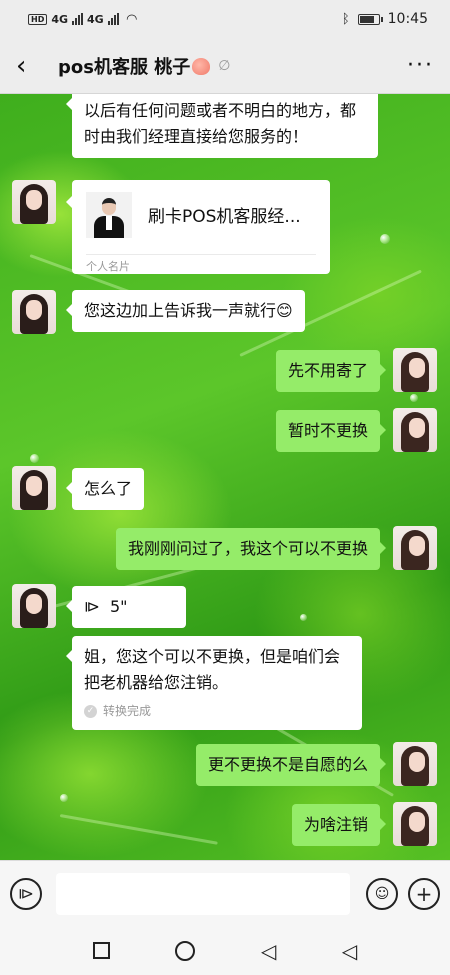 Image resolution: width=450 pixels, height=975 pixels. I want to click on check-icon: ✓, so click(90, 711).